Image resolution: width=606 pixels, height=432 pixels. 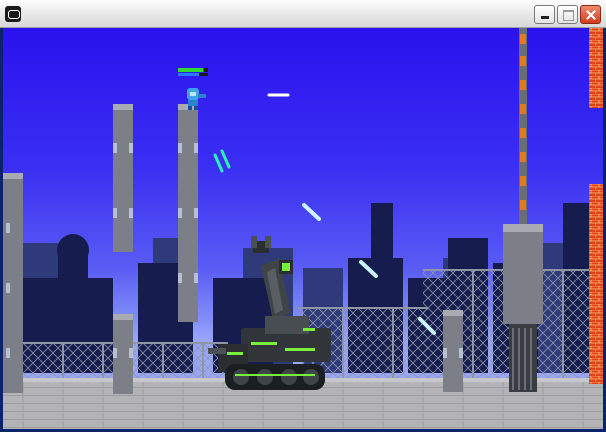 I want to click on laser-shot, so click(x=311, y=212).